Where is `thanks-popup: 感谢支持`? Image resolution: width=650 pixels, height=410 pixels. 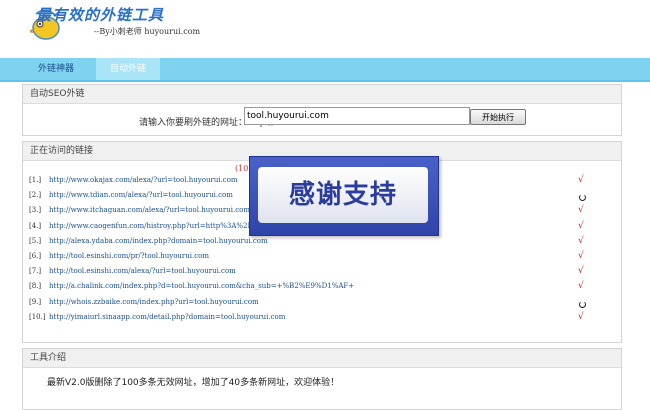
thanks-popup: 感谢支持 is located at coordinates (344, 196).